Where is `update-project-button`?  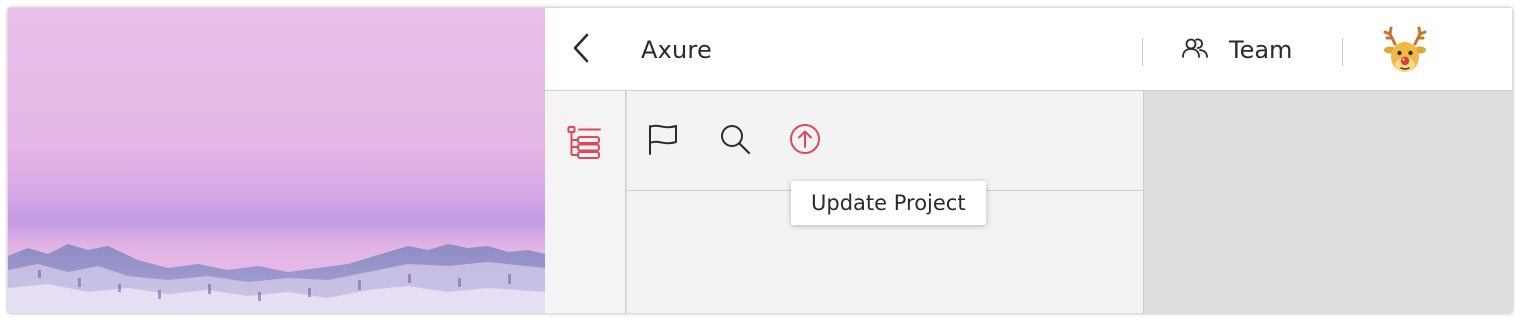
update-project-button is located at coordinates (805, 141).